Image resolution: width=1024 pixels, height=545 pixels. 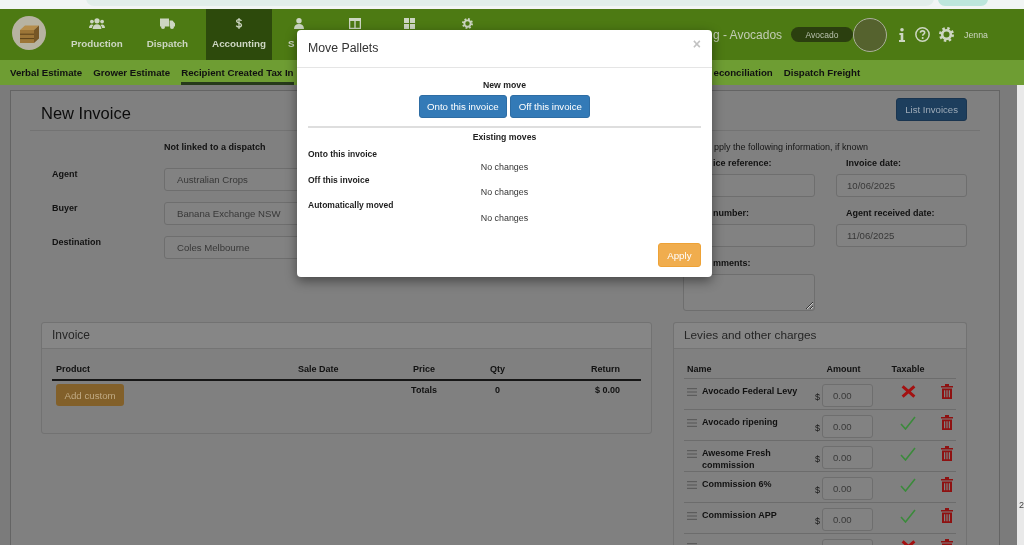 I want to click on totals-qty: 0, so click(x=497, y=390).